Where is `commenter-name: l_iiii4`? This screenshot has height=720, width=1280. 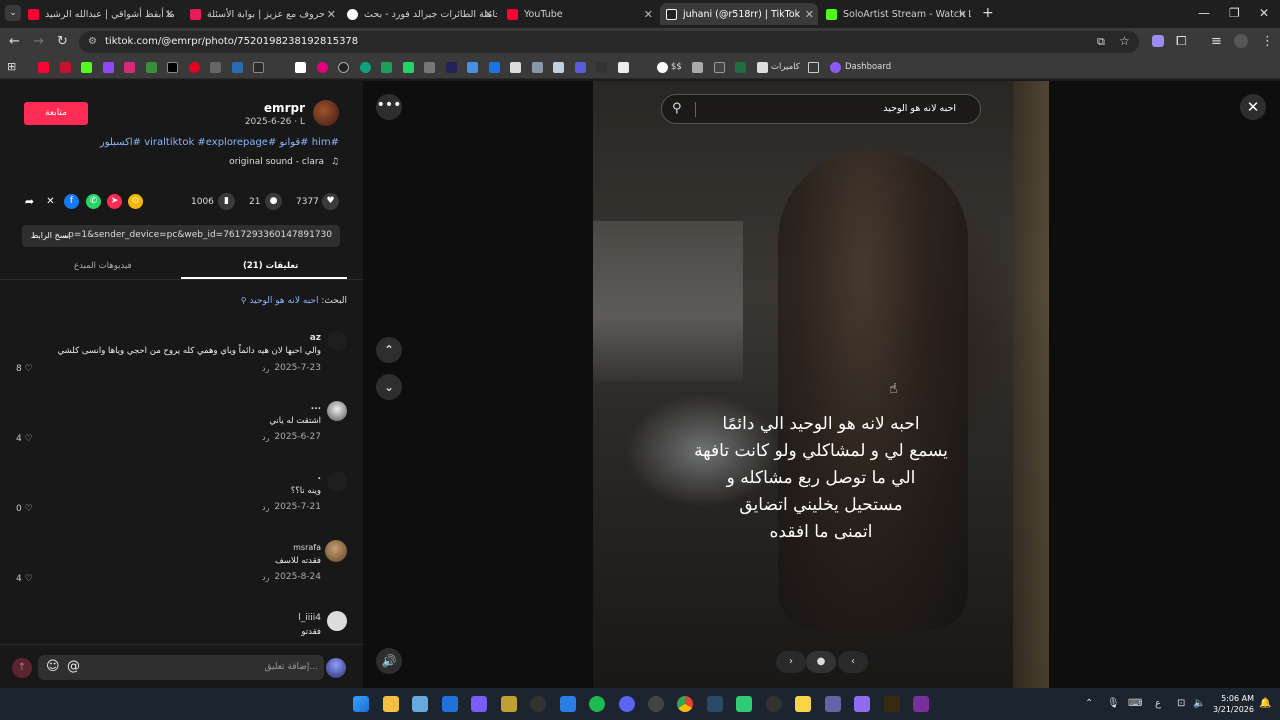
commenter-name: l_iiii4 is located at coordinates (309, 618).